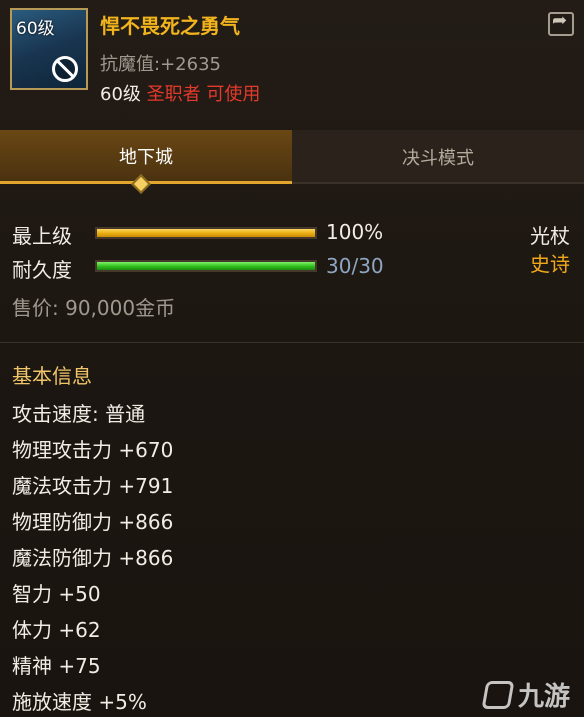 The height and width of the screenshot is (717, 584). What do you see at coordinates (498, 694) in the screenshot?
I see `watermark-logo-icon` at bounding box center [498, 694].